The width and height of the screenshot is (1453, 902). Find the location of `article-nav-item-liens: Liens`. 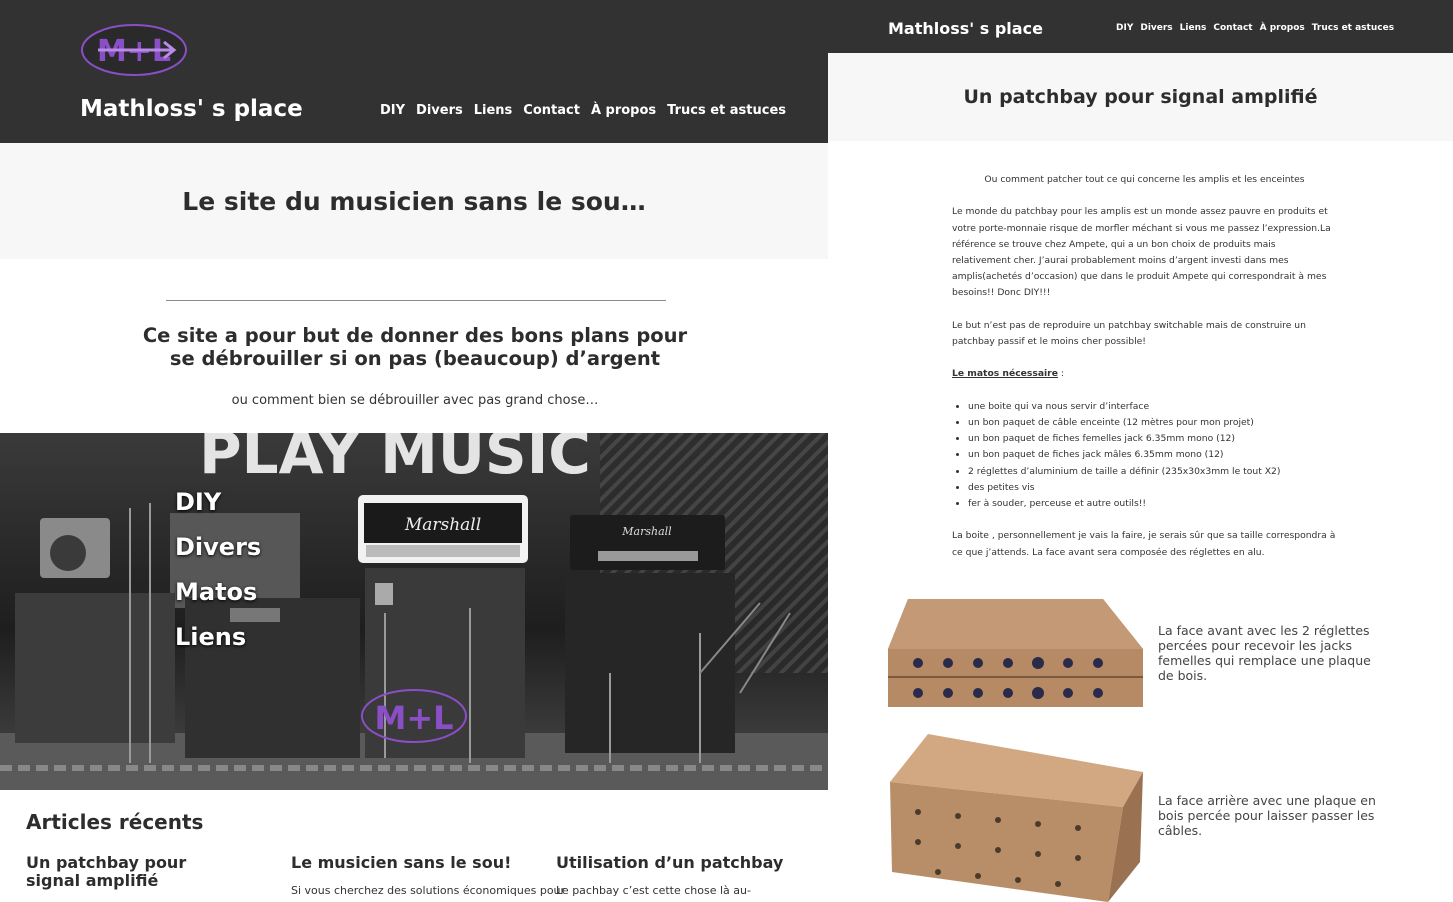

article-nav-item-liens: Liens is located at coordinates (1193, 28).